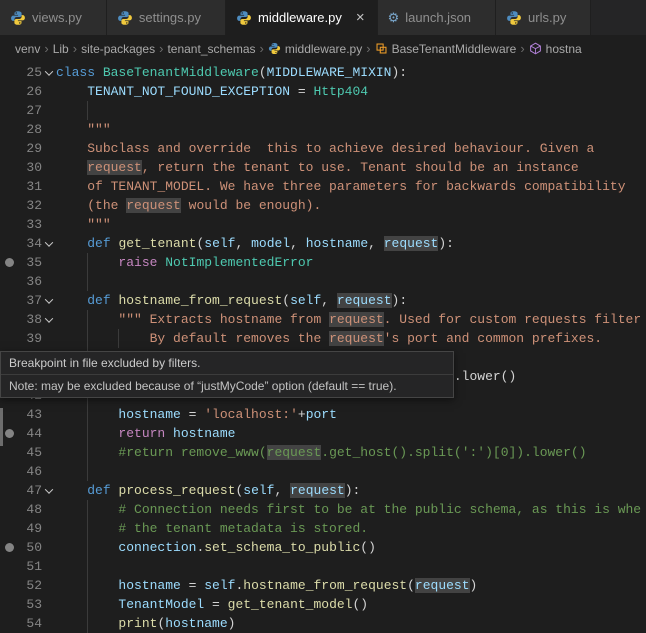 Image resolution: width=646 pixels, height=633 pixels. I want to click on line-number: 51, so click(30, 566).